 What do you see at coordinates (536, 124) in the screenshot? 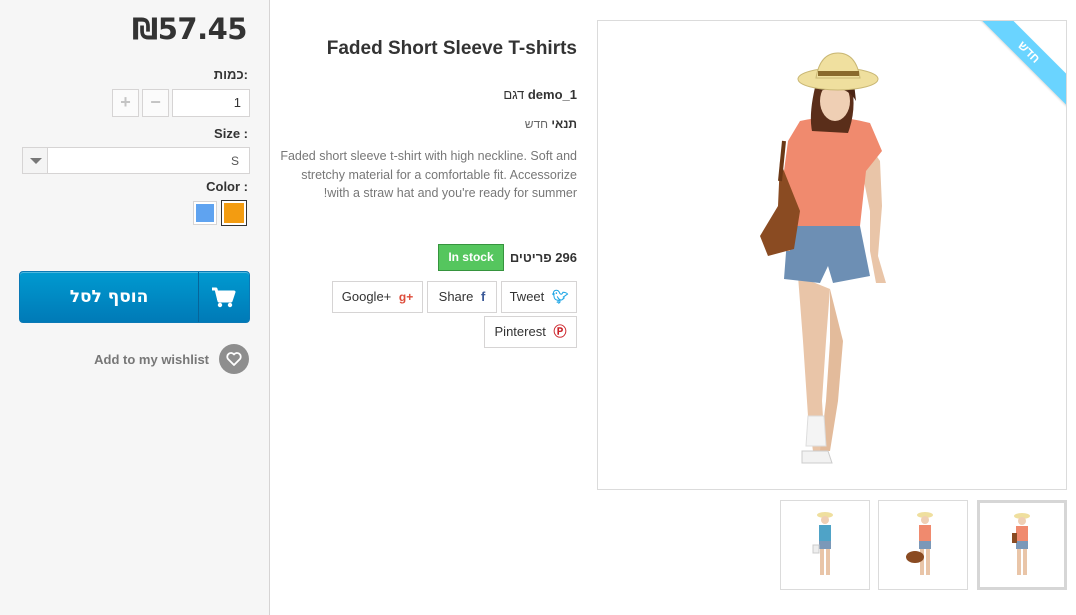
I see `condition-value: חדש` at bounding box center [536, 124].